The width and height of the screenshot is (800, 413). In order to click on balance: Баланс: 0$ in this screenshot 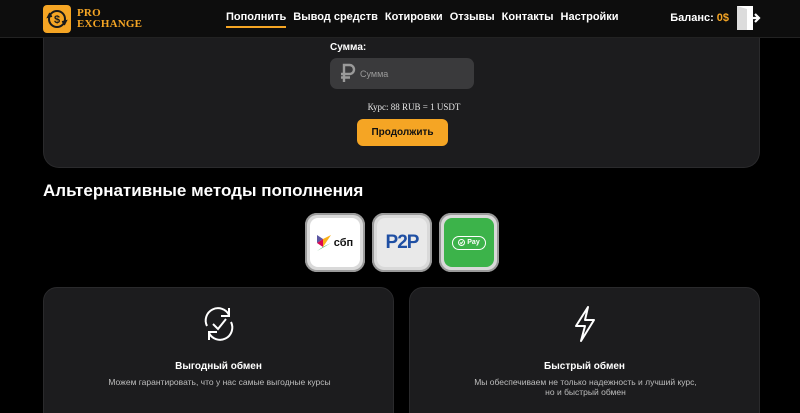, I will do `click(699, 18)`.